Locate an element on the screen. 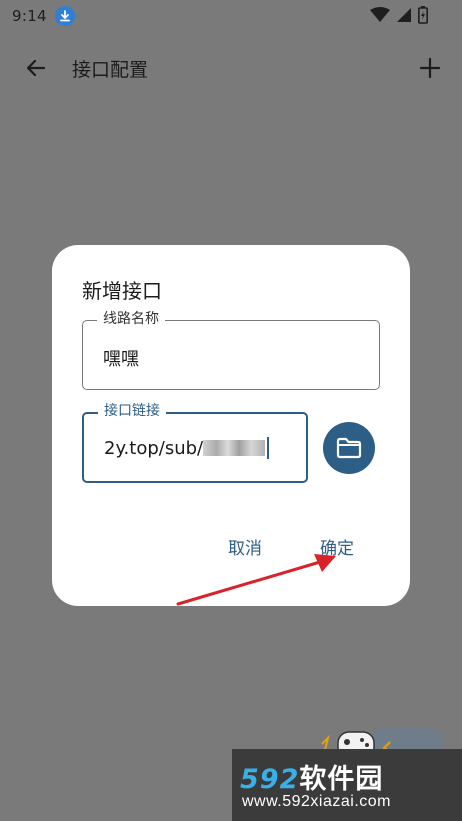 The image size is (462, 821). watermark-logo-text: 软件园 is located at coordinates (341, 779).